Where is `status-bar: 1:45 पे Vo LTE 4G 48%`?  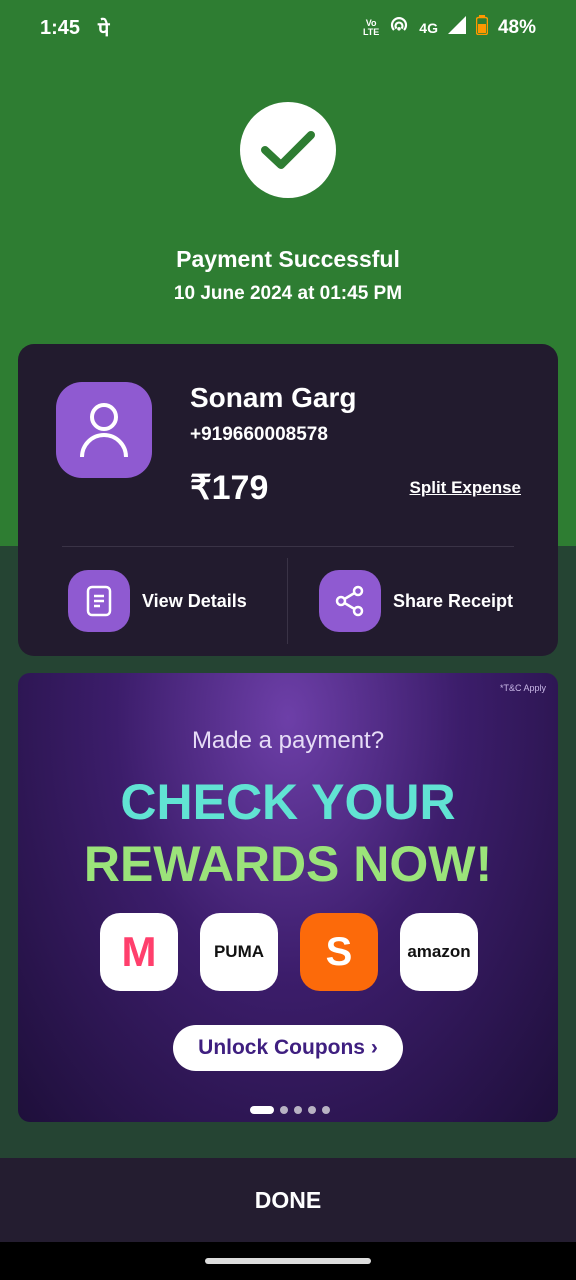
status-bar: 1:45 पे Vo LTE 4G 48% is located at coordinates (288, 28).